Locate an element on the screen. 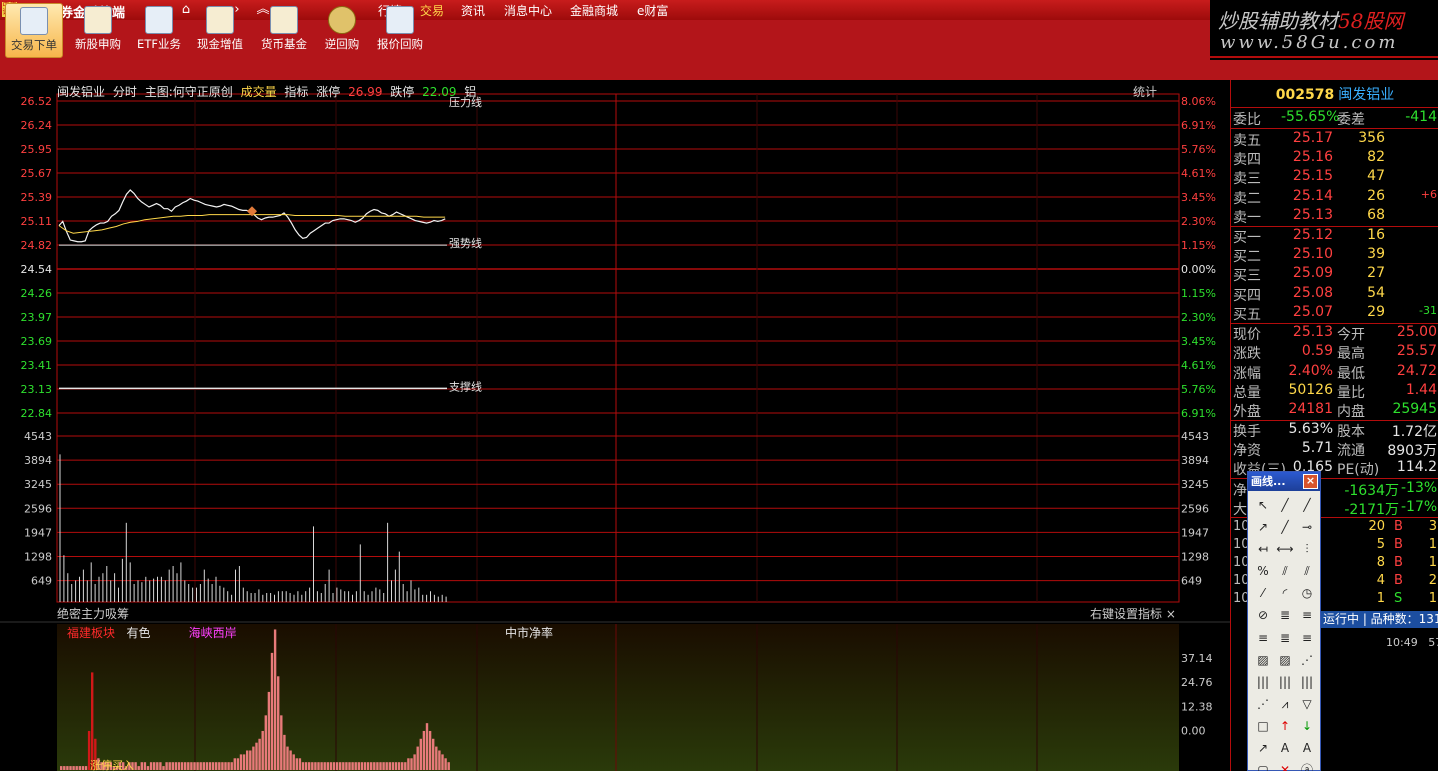  stat-label: 现价 is located at coordinates (1247, 335).